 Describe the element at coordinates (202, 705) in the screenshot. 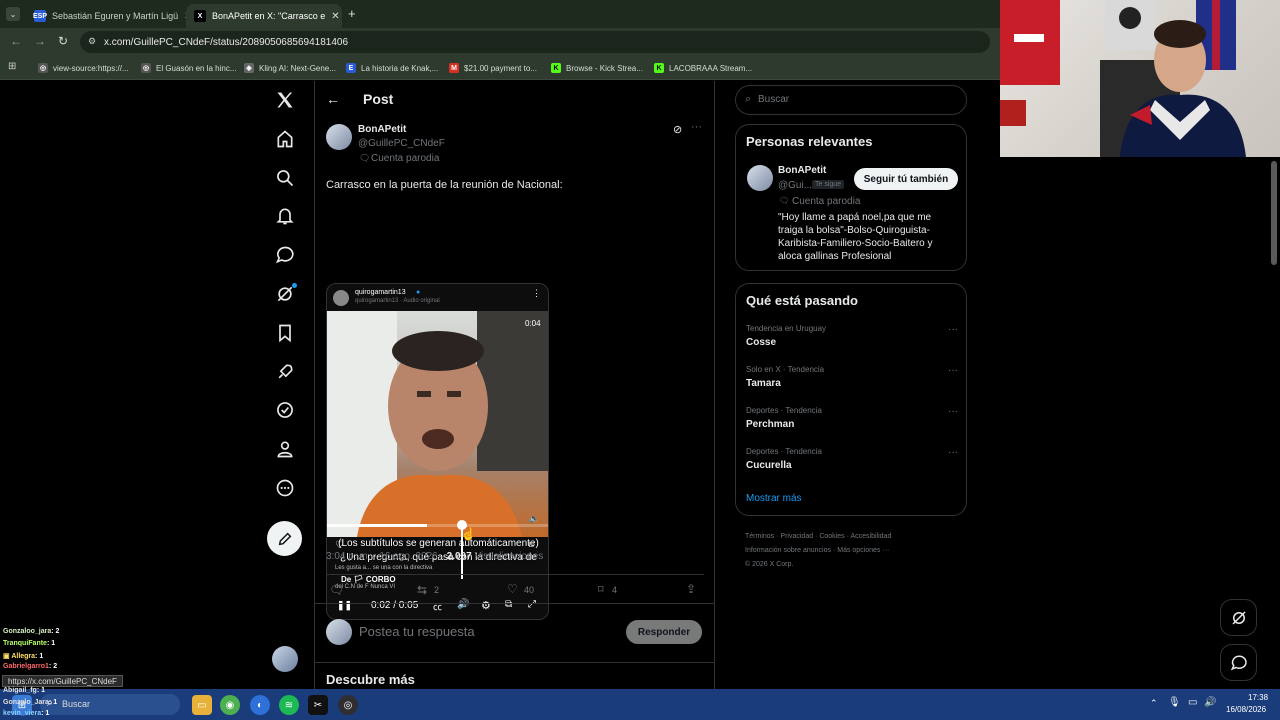

I see `file-explorer-icon: ▭` at that location.